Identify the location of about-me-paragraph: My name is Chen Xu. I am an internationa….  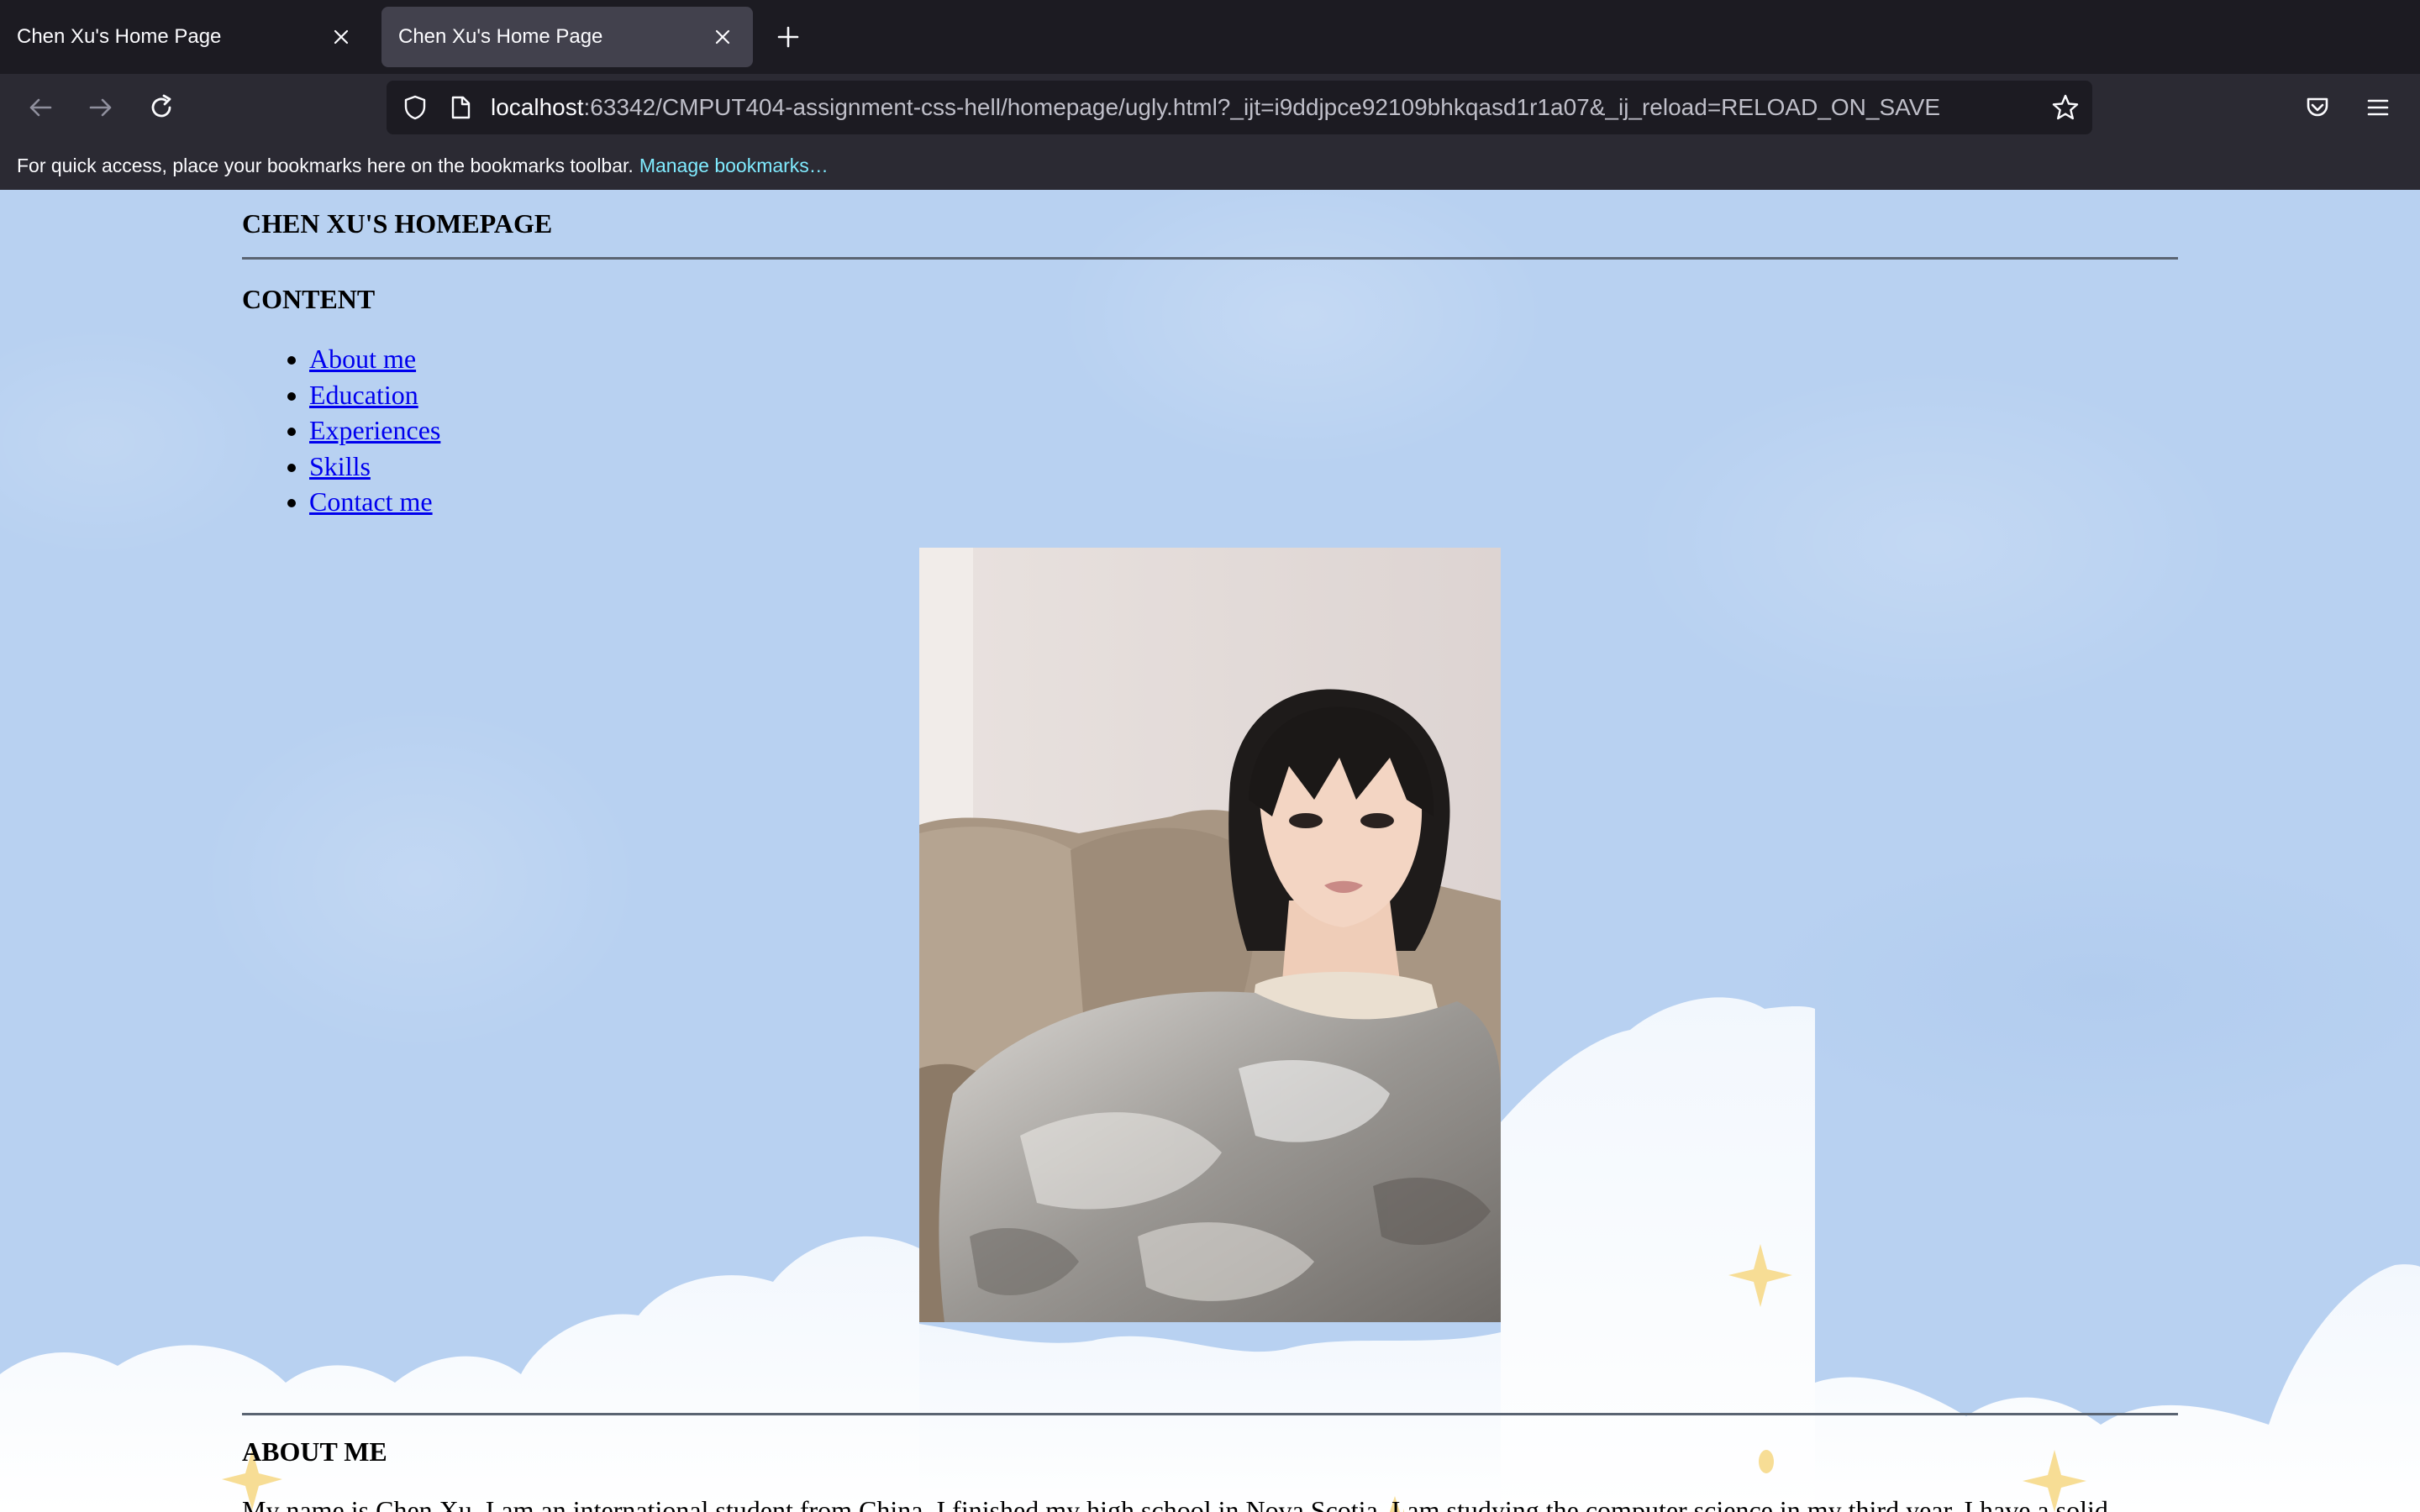
(1175, 1503).